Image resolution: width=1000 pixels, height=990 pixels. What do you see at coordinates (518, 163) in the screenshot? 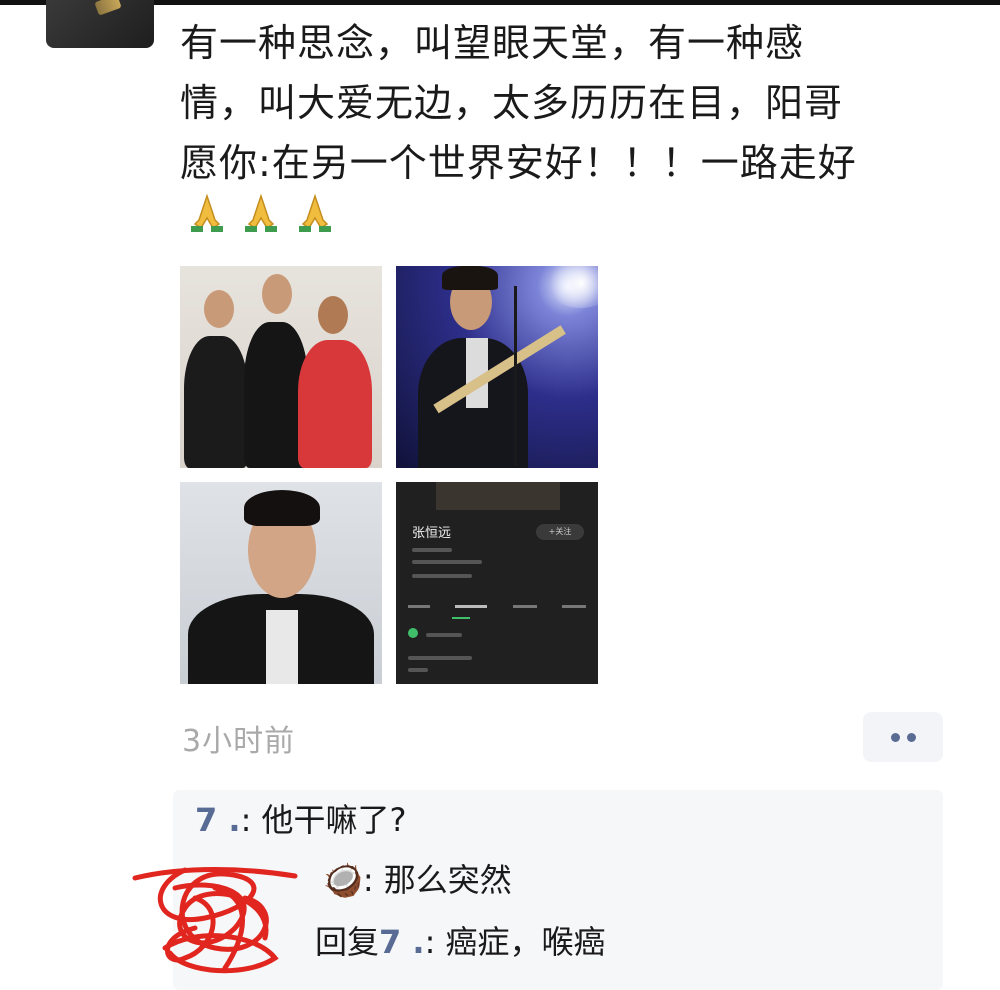
I see `post-text-line: 愿你:在另一个世界安好！！！一路走好` at bounding box center [518, 163].